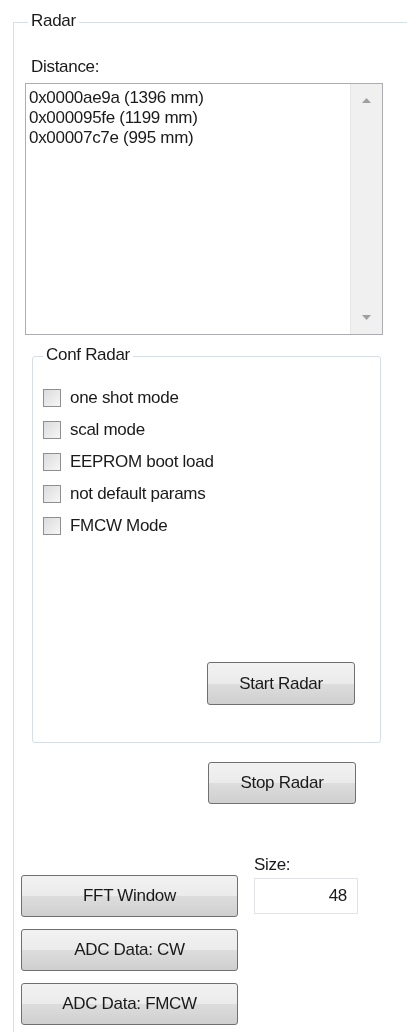 The height and width of the screenshot is (1032, 407). Describe the element at coordinates (124, 398) in the screenshot. I see `checkbox-label: one shot mode` at that location.